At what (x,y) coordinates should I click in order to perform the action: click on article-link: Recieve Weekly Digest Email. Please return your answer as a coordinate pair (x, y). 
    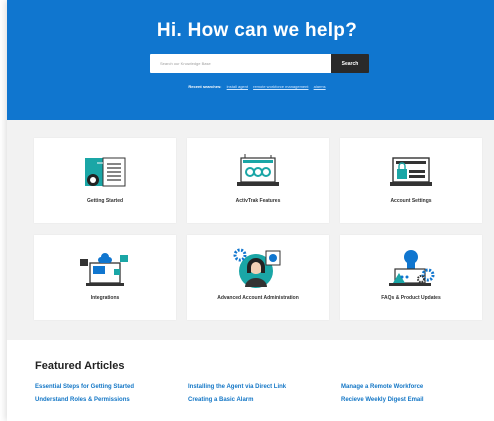
    Looking at the image, I should click on (382, 400).